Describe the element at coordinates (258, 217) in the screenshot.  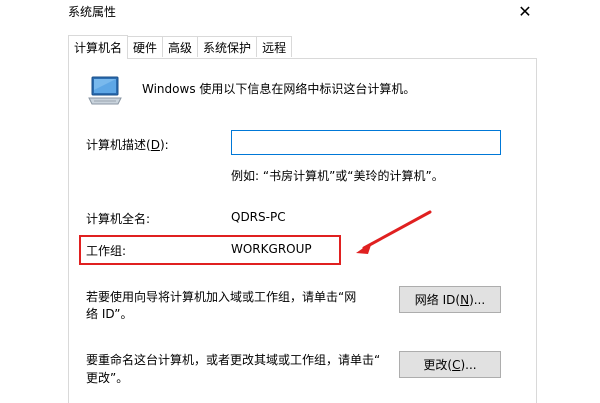
I see `full-name-value: QDRS-PC` at that location.